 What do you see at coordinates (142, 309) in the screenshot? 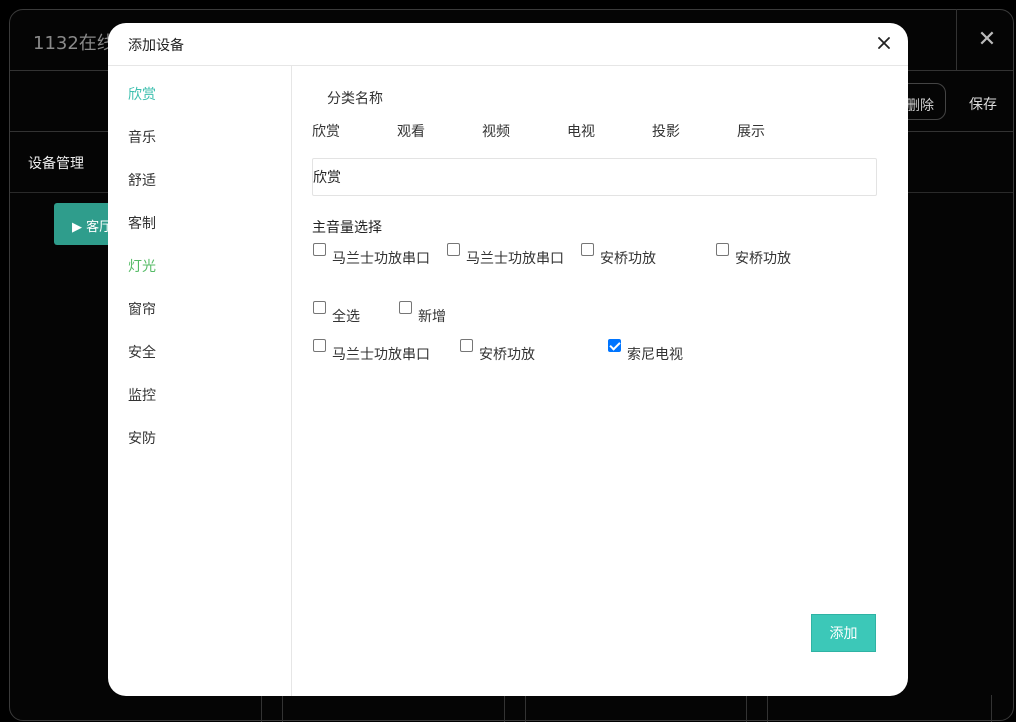
I see `sidebar-item-curtain: 窗帘` at bounding box center [142, 309].